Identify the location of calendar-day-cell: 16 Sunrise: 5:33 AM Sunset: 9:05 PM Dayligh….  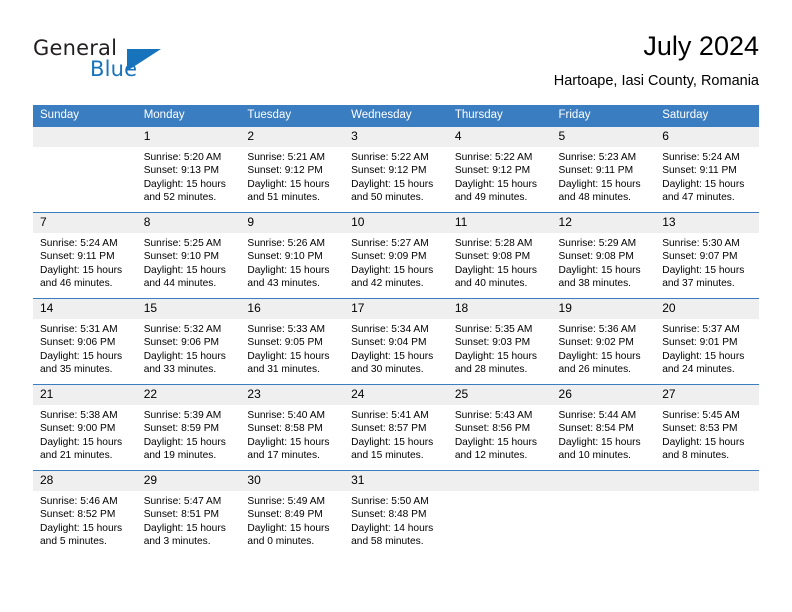
(292, 341).